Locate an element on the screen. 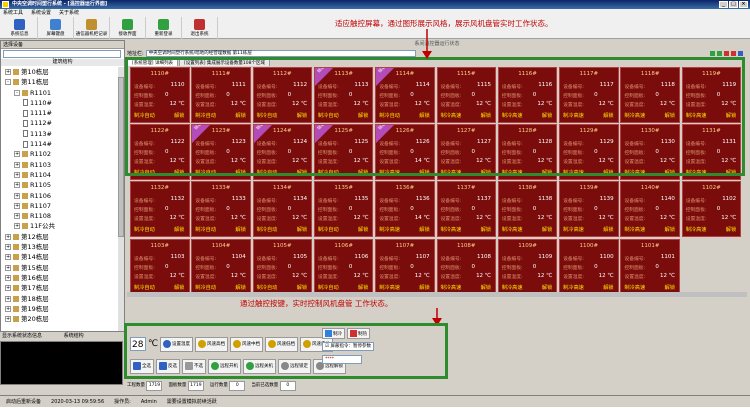 Image resolution: width=750 pixels, height=408 pixels. toolbar-button-0: 系统信息 is located at coordinates (20, 28).